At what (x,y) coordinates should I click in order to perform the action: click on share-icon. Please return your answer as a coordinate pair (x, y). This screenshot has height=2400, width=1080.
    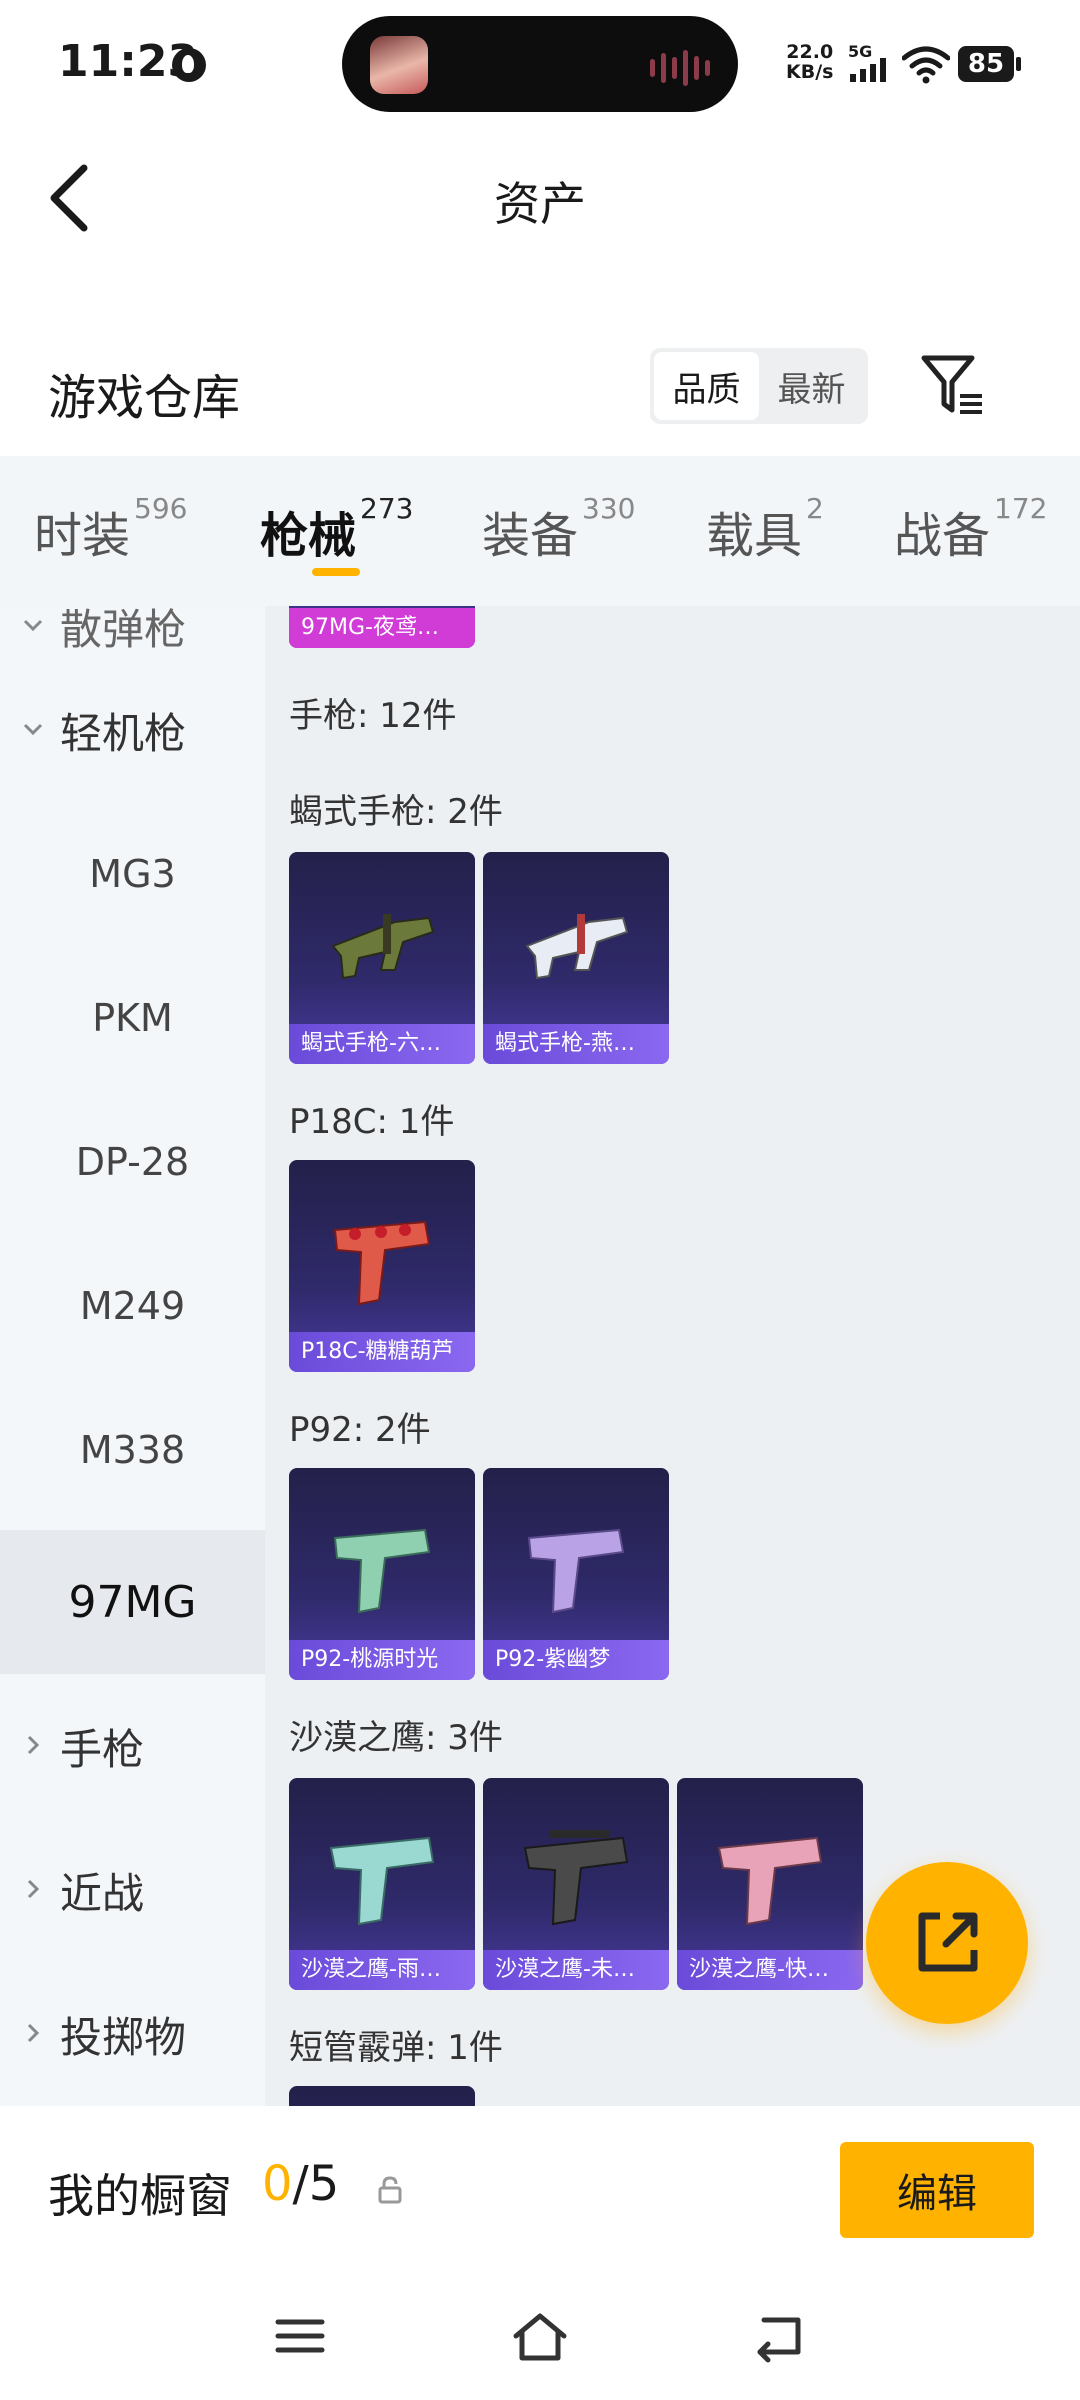
    Looking at the image, I should click on (948, 1942).